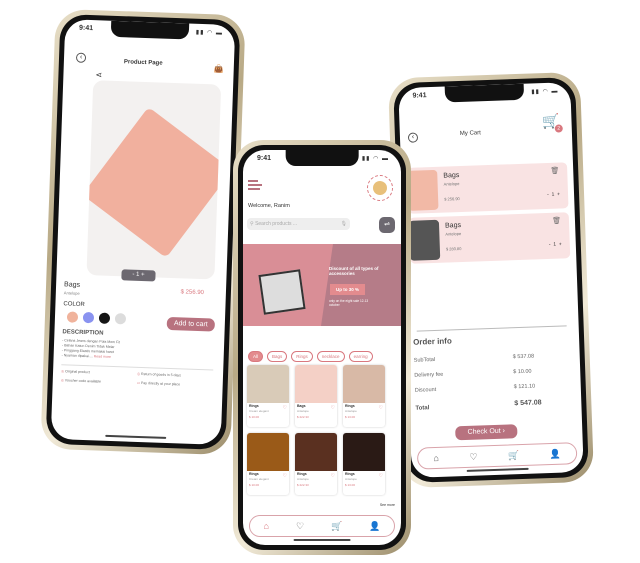 This screenshot has width=640, height=563. I want to click on checkout-button: Check Out ›, so click(486, 432).